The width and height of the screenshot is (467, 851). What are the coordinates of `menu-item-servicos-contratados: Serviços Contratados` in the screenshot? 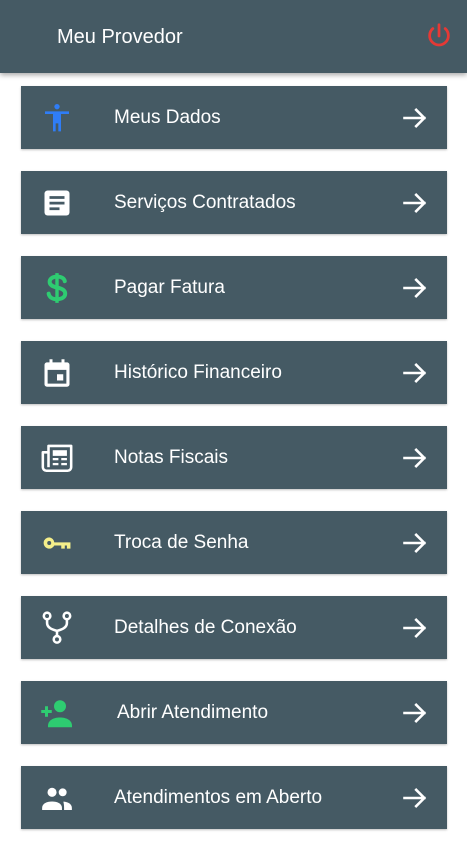 It's located at (234, 202).